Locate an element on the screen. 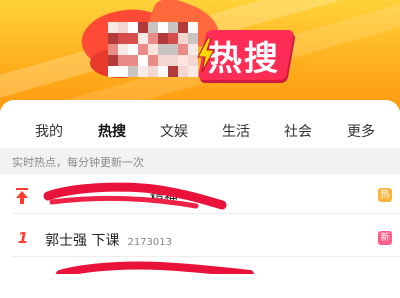  tab-life: 生活 is located at coordinates (236, 131).